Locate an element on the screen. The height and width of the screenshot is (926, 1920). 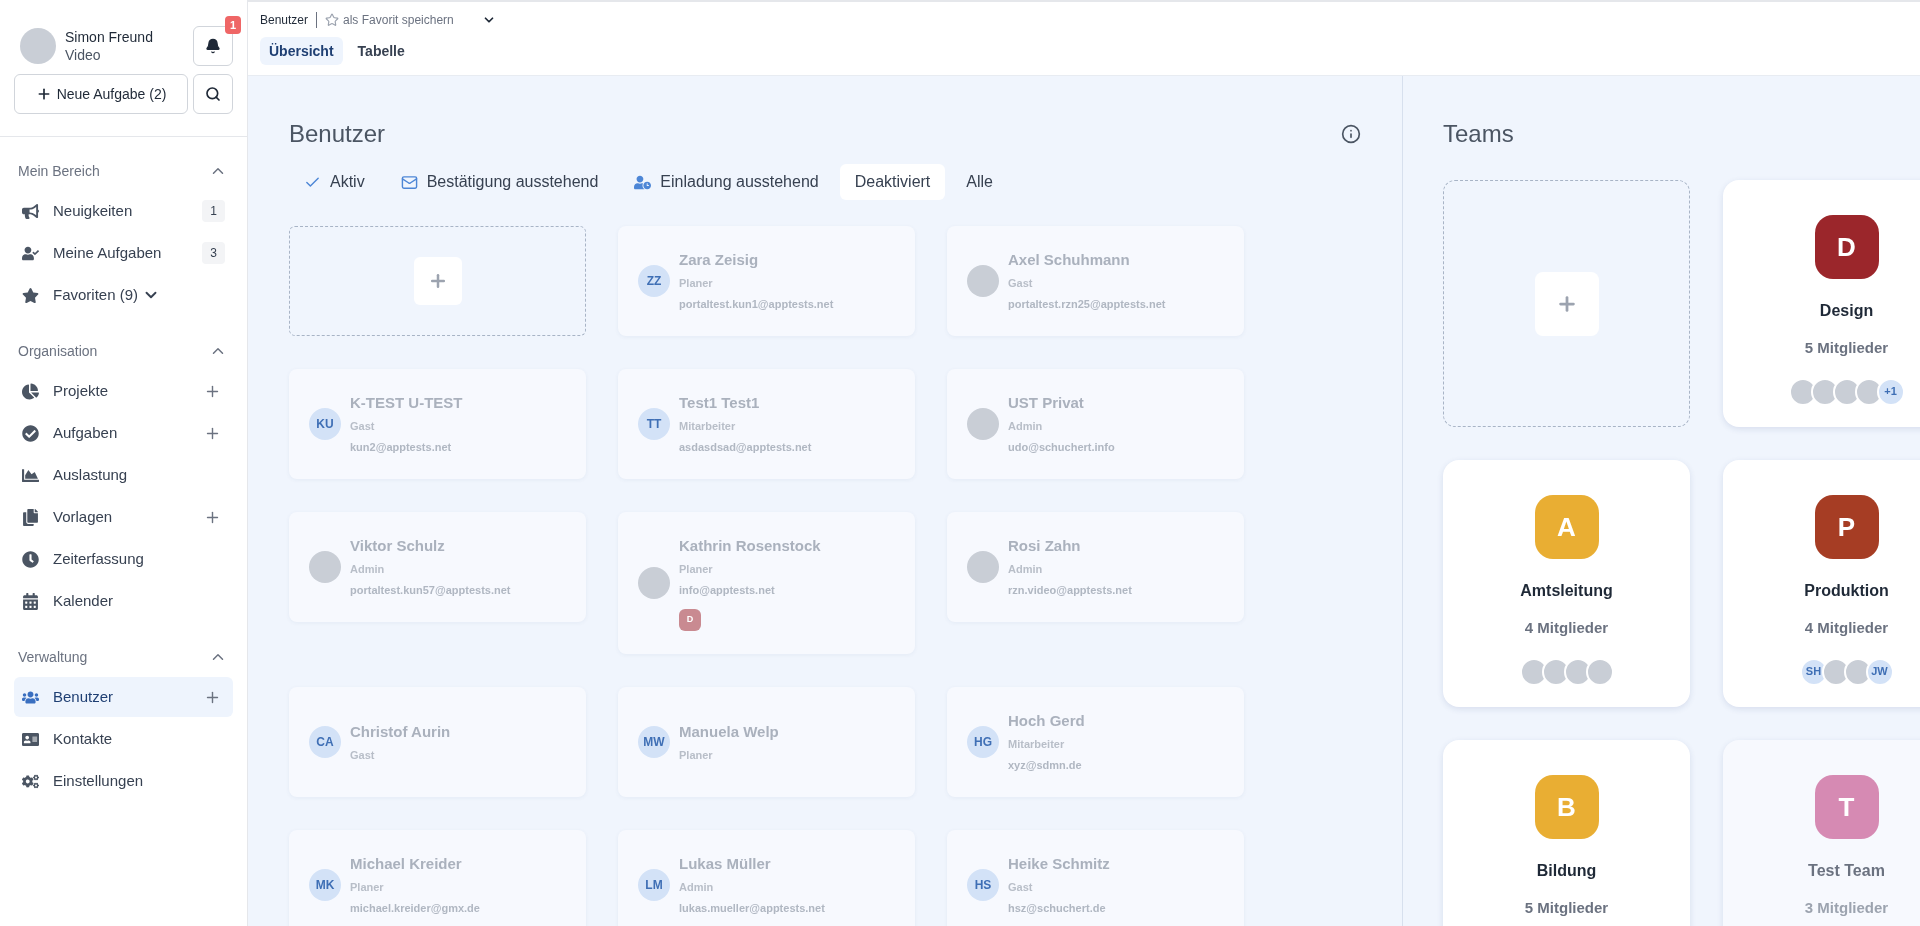
team-card: B Bildung 5 Mitglieder is located at coordinates (1566, 833).